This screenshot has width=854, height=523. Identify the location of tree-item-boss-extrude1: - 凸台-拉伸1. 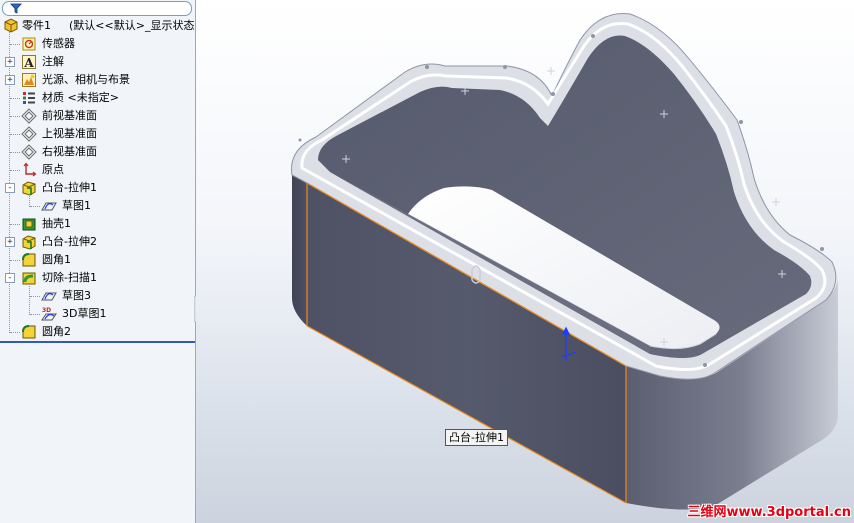
(97, 188).